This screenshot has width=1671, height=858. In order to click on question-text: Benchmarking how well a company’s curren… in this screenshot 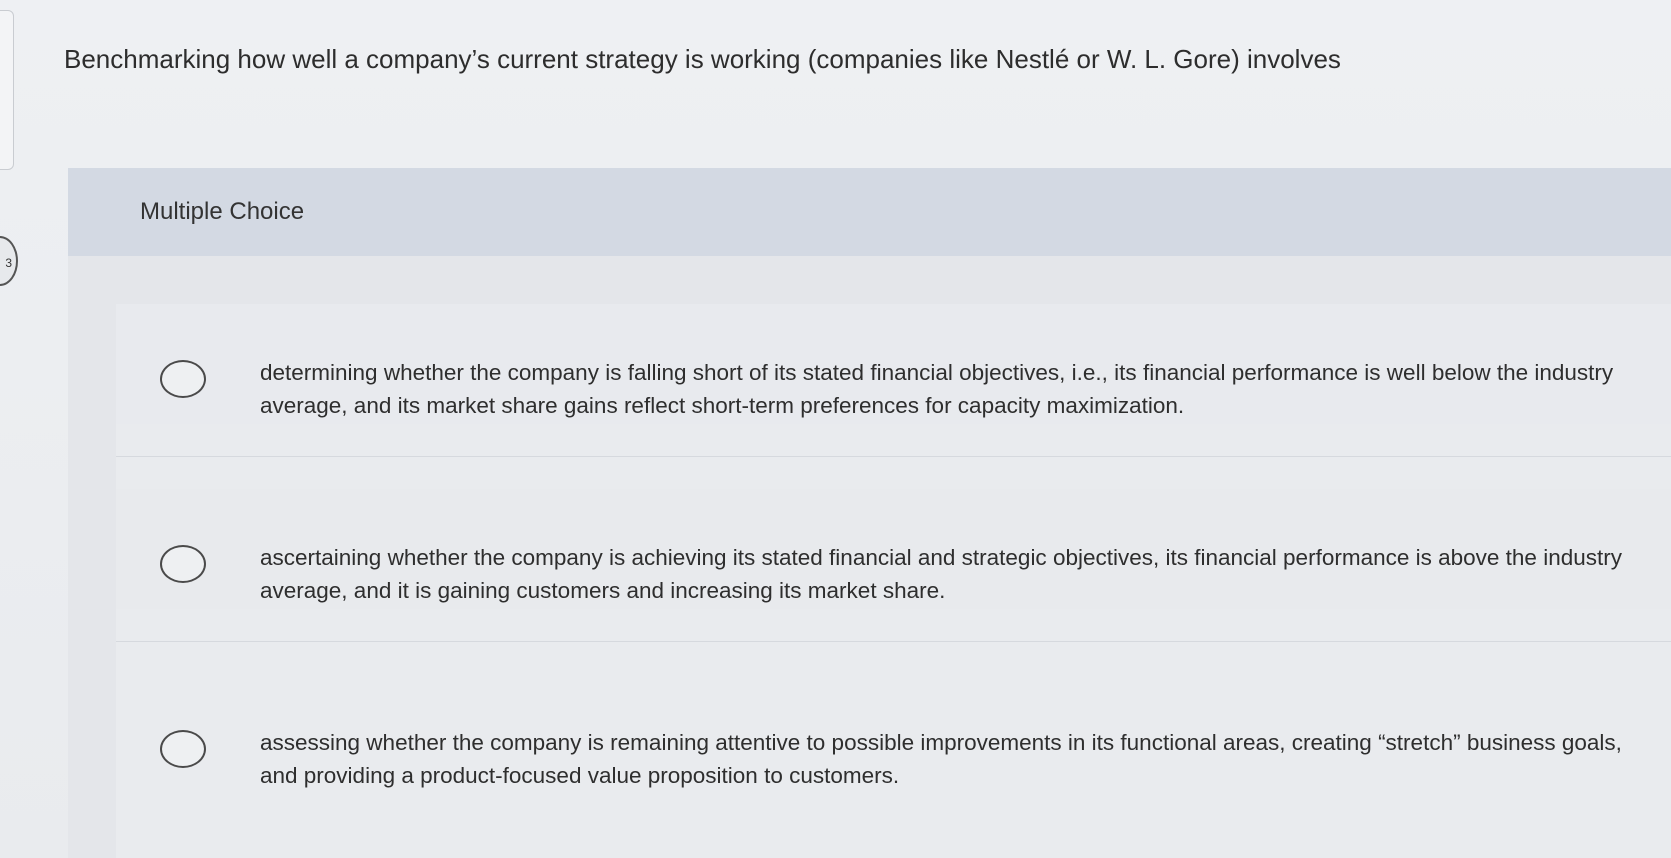, I will do `click(702, 59)`.